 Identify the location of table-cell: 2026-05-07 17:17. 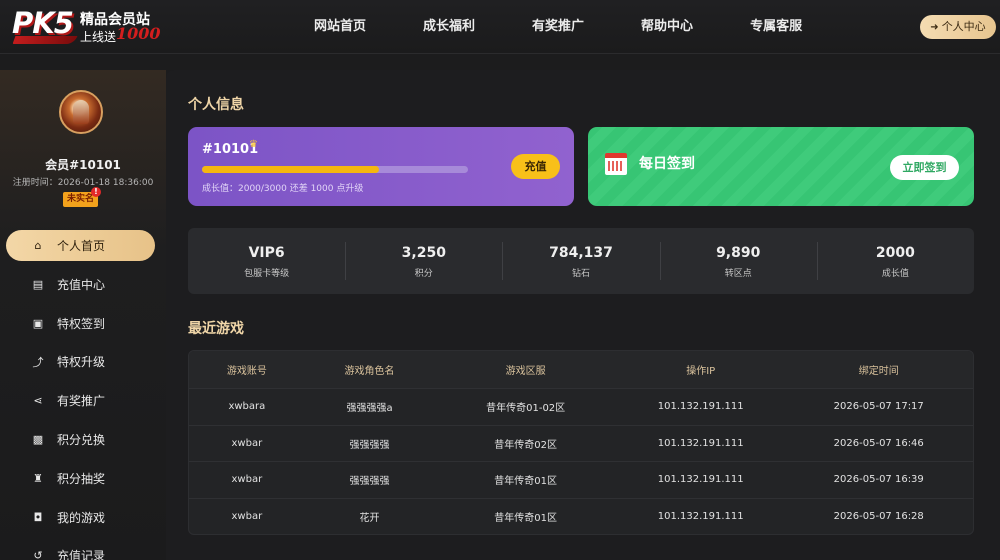
(878, 407).